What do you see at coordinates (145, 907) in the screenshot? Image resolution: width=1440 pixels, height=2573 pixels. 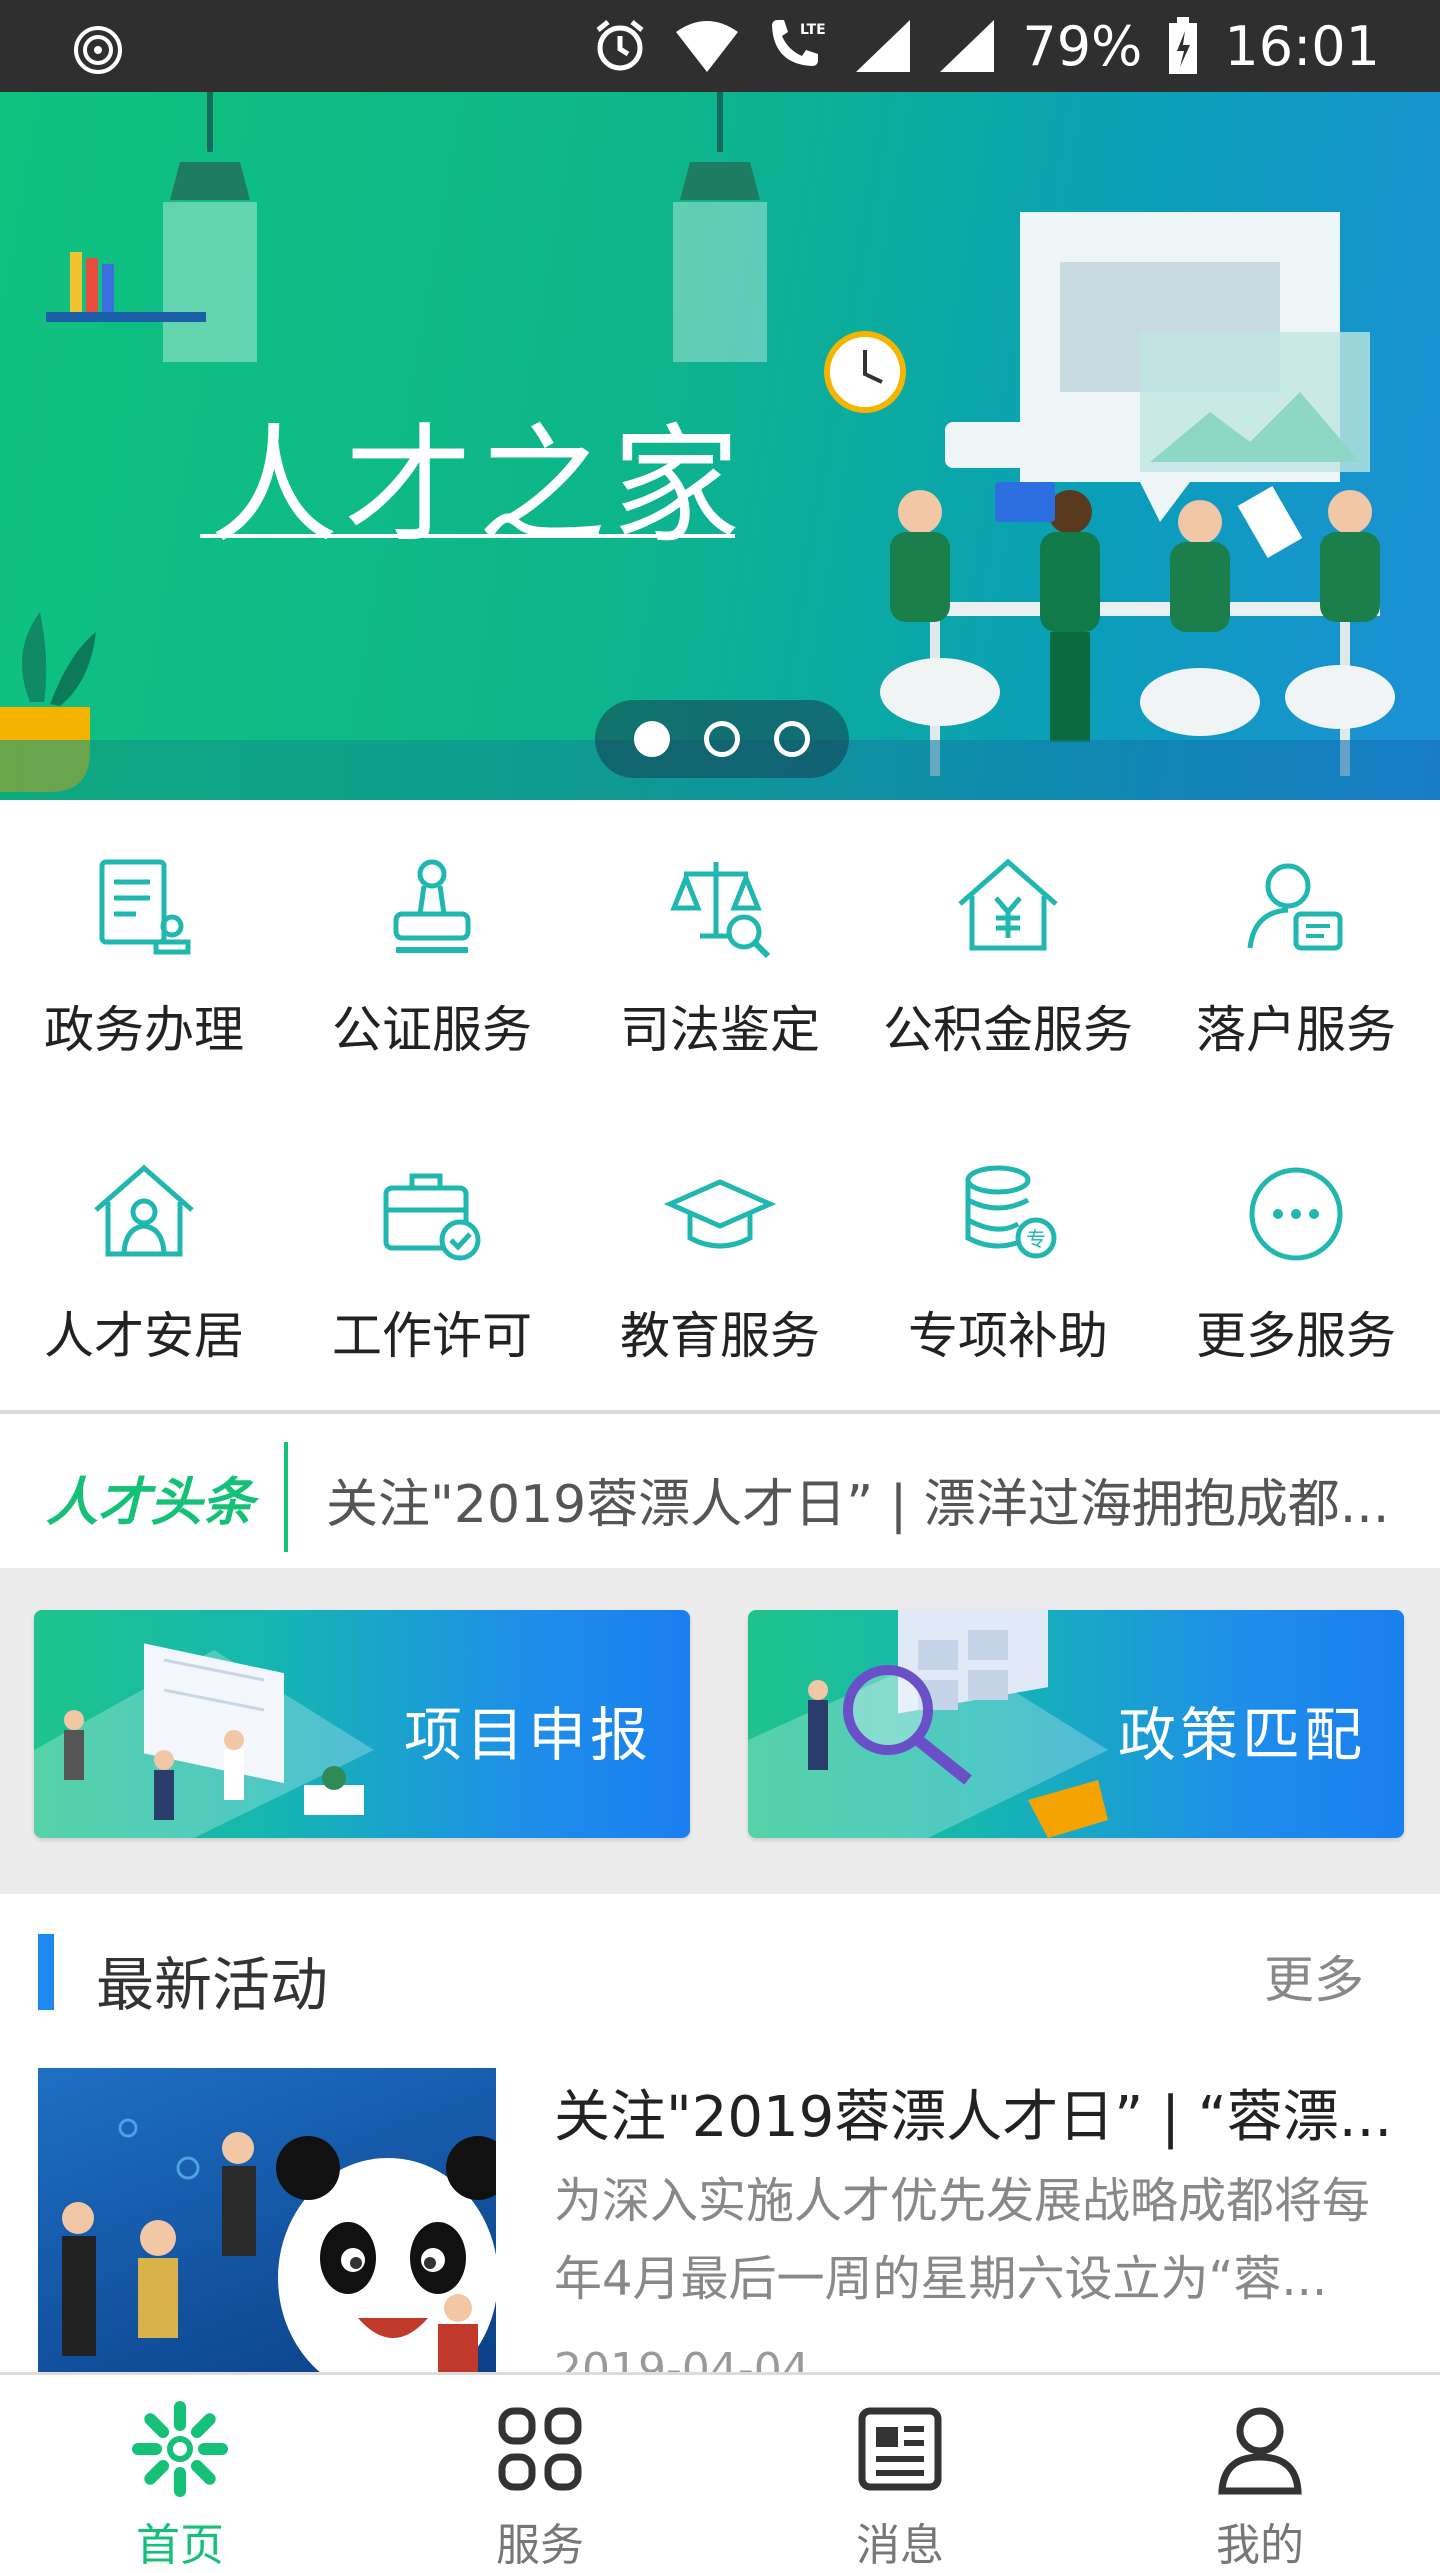 I see `document-stamp-icon` at bounding box center [145, 907].